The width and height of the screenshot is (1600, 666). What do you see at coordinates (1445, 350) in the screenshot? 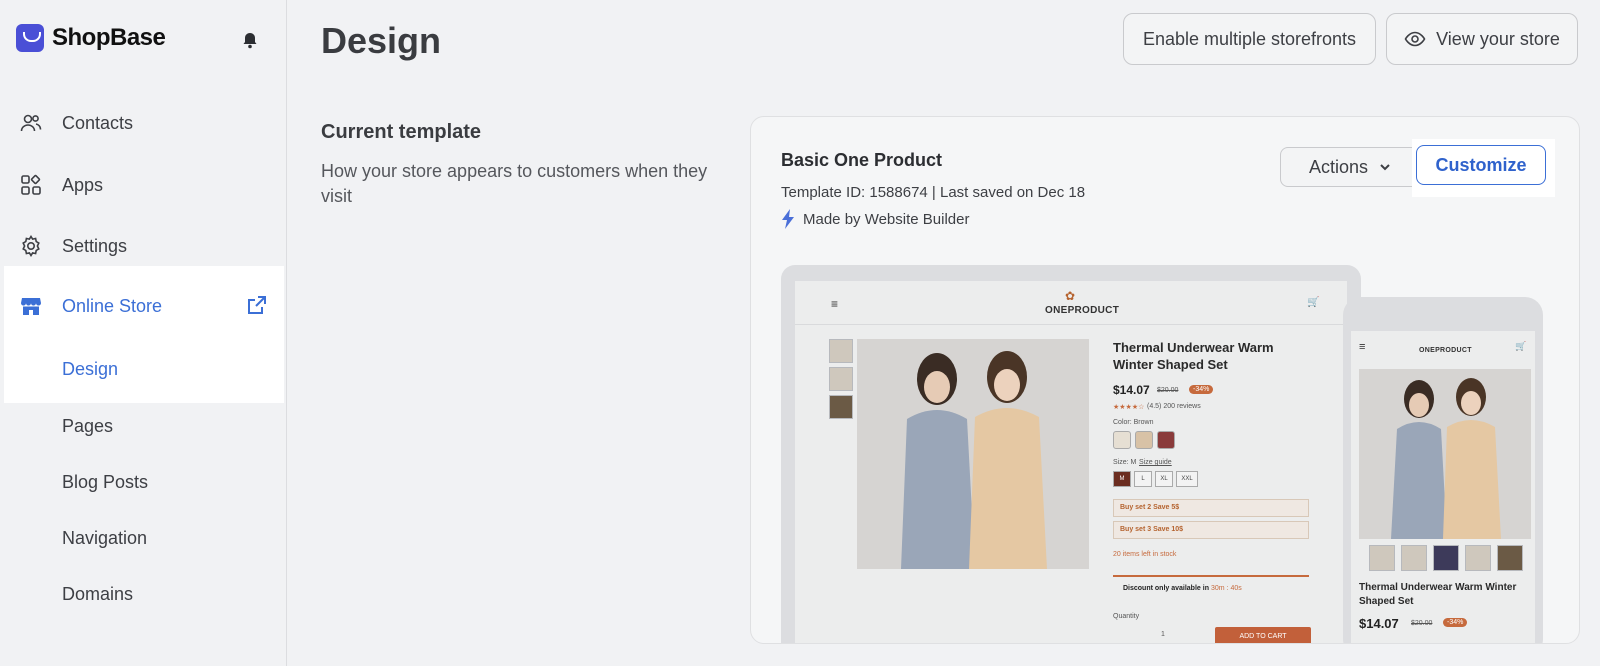
I see `mobile-logo: ONEPRODUCT` at bounding box center [1445, 350].